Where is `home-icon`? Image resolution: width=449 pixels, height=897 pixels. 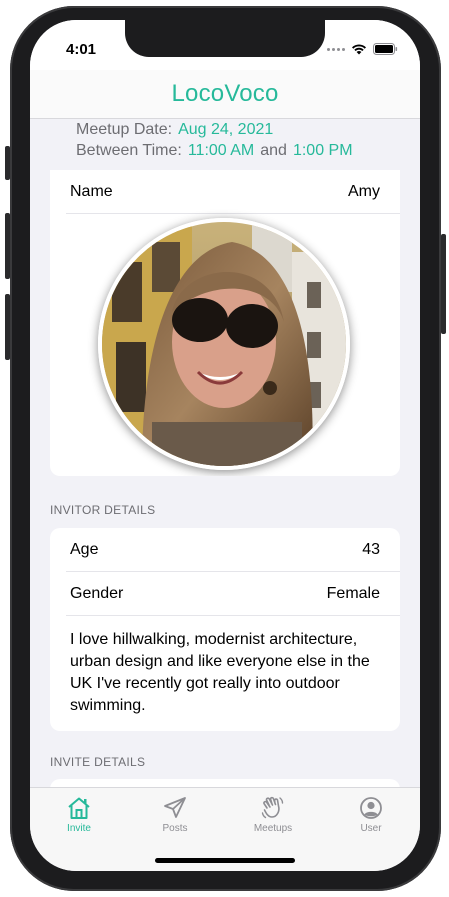
home-icon is located at coordinates (79, 808).